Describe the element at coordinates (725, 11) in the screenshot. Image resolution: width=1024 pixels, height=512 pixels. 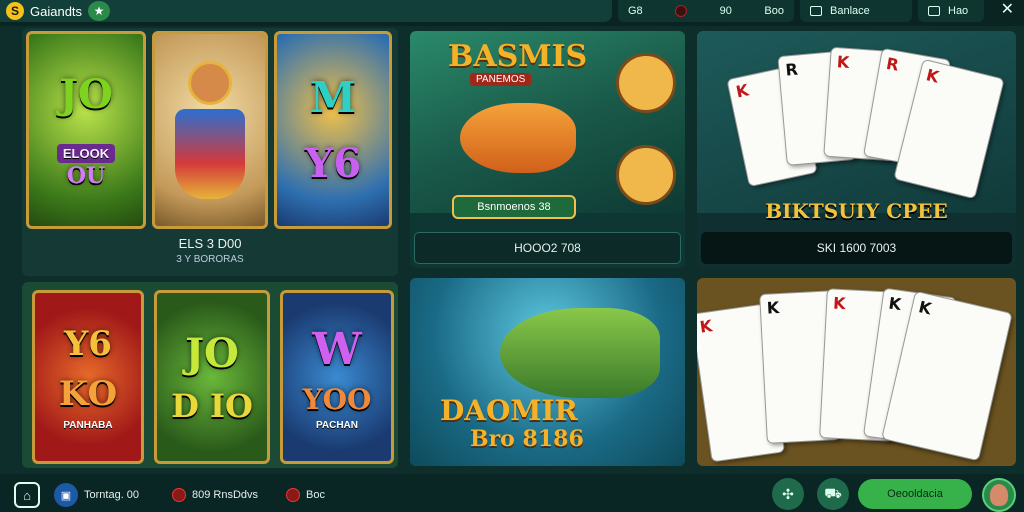
I see `pill-mid-text: 90` at that location.